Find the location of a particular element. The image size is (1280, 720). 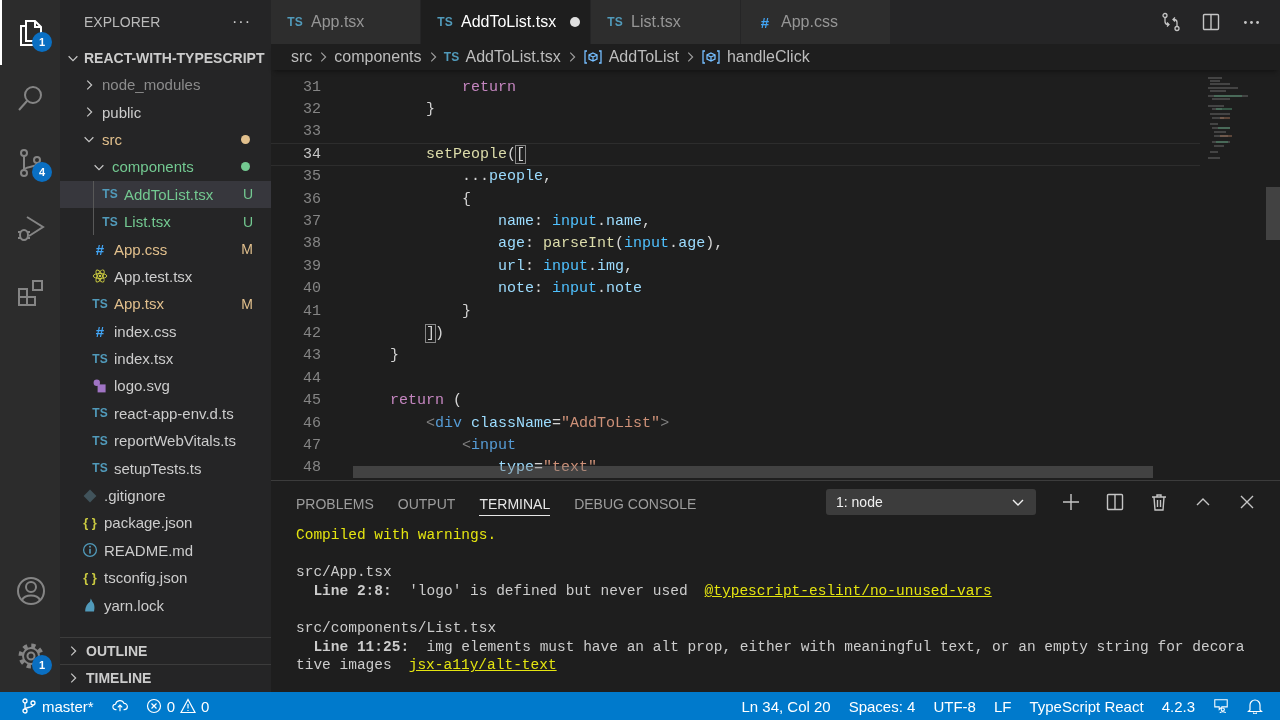

cube-icon is located at coordinates (710, 57).